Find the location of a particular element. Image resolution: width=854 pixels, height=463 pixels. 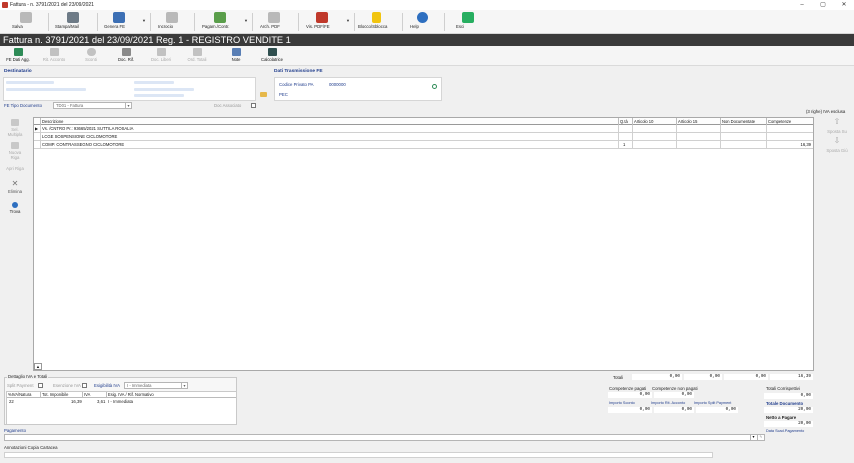

table-row: LCGE SOSPENSIONE CICLOMOTORE is located at coordinates (423, 137).